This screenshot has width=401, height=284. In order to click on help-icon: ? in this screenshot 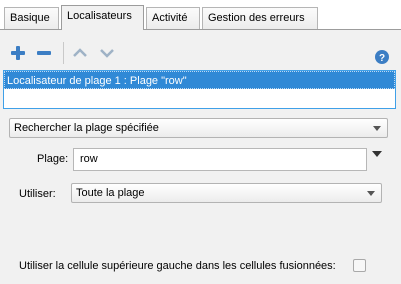, I will do `click(382, 57)`.